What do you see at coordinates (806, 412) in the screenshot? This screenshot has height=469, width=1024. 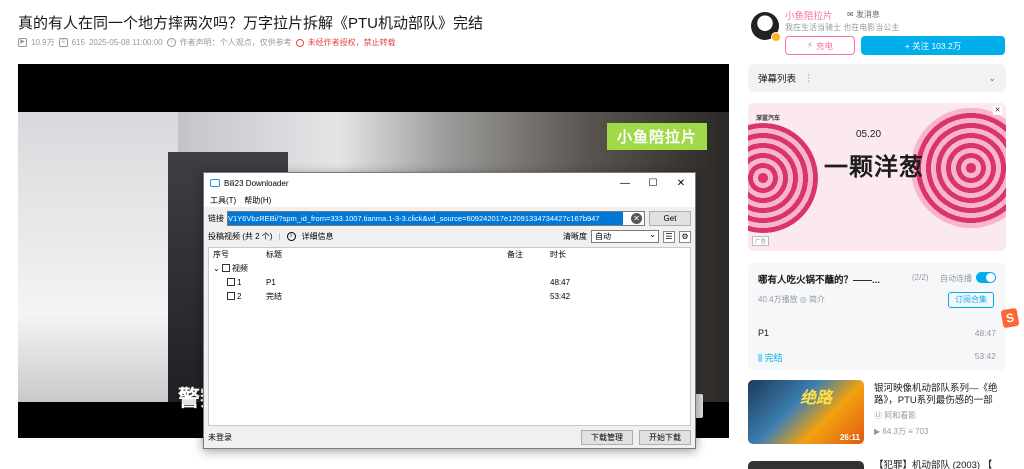 I see `recommend-thumbnail: 绝路 26:11` at bounding box center [806, 412].